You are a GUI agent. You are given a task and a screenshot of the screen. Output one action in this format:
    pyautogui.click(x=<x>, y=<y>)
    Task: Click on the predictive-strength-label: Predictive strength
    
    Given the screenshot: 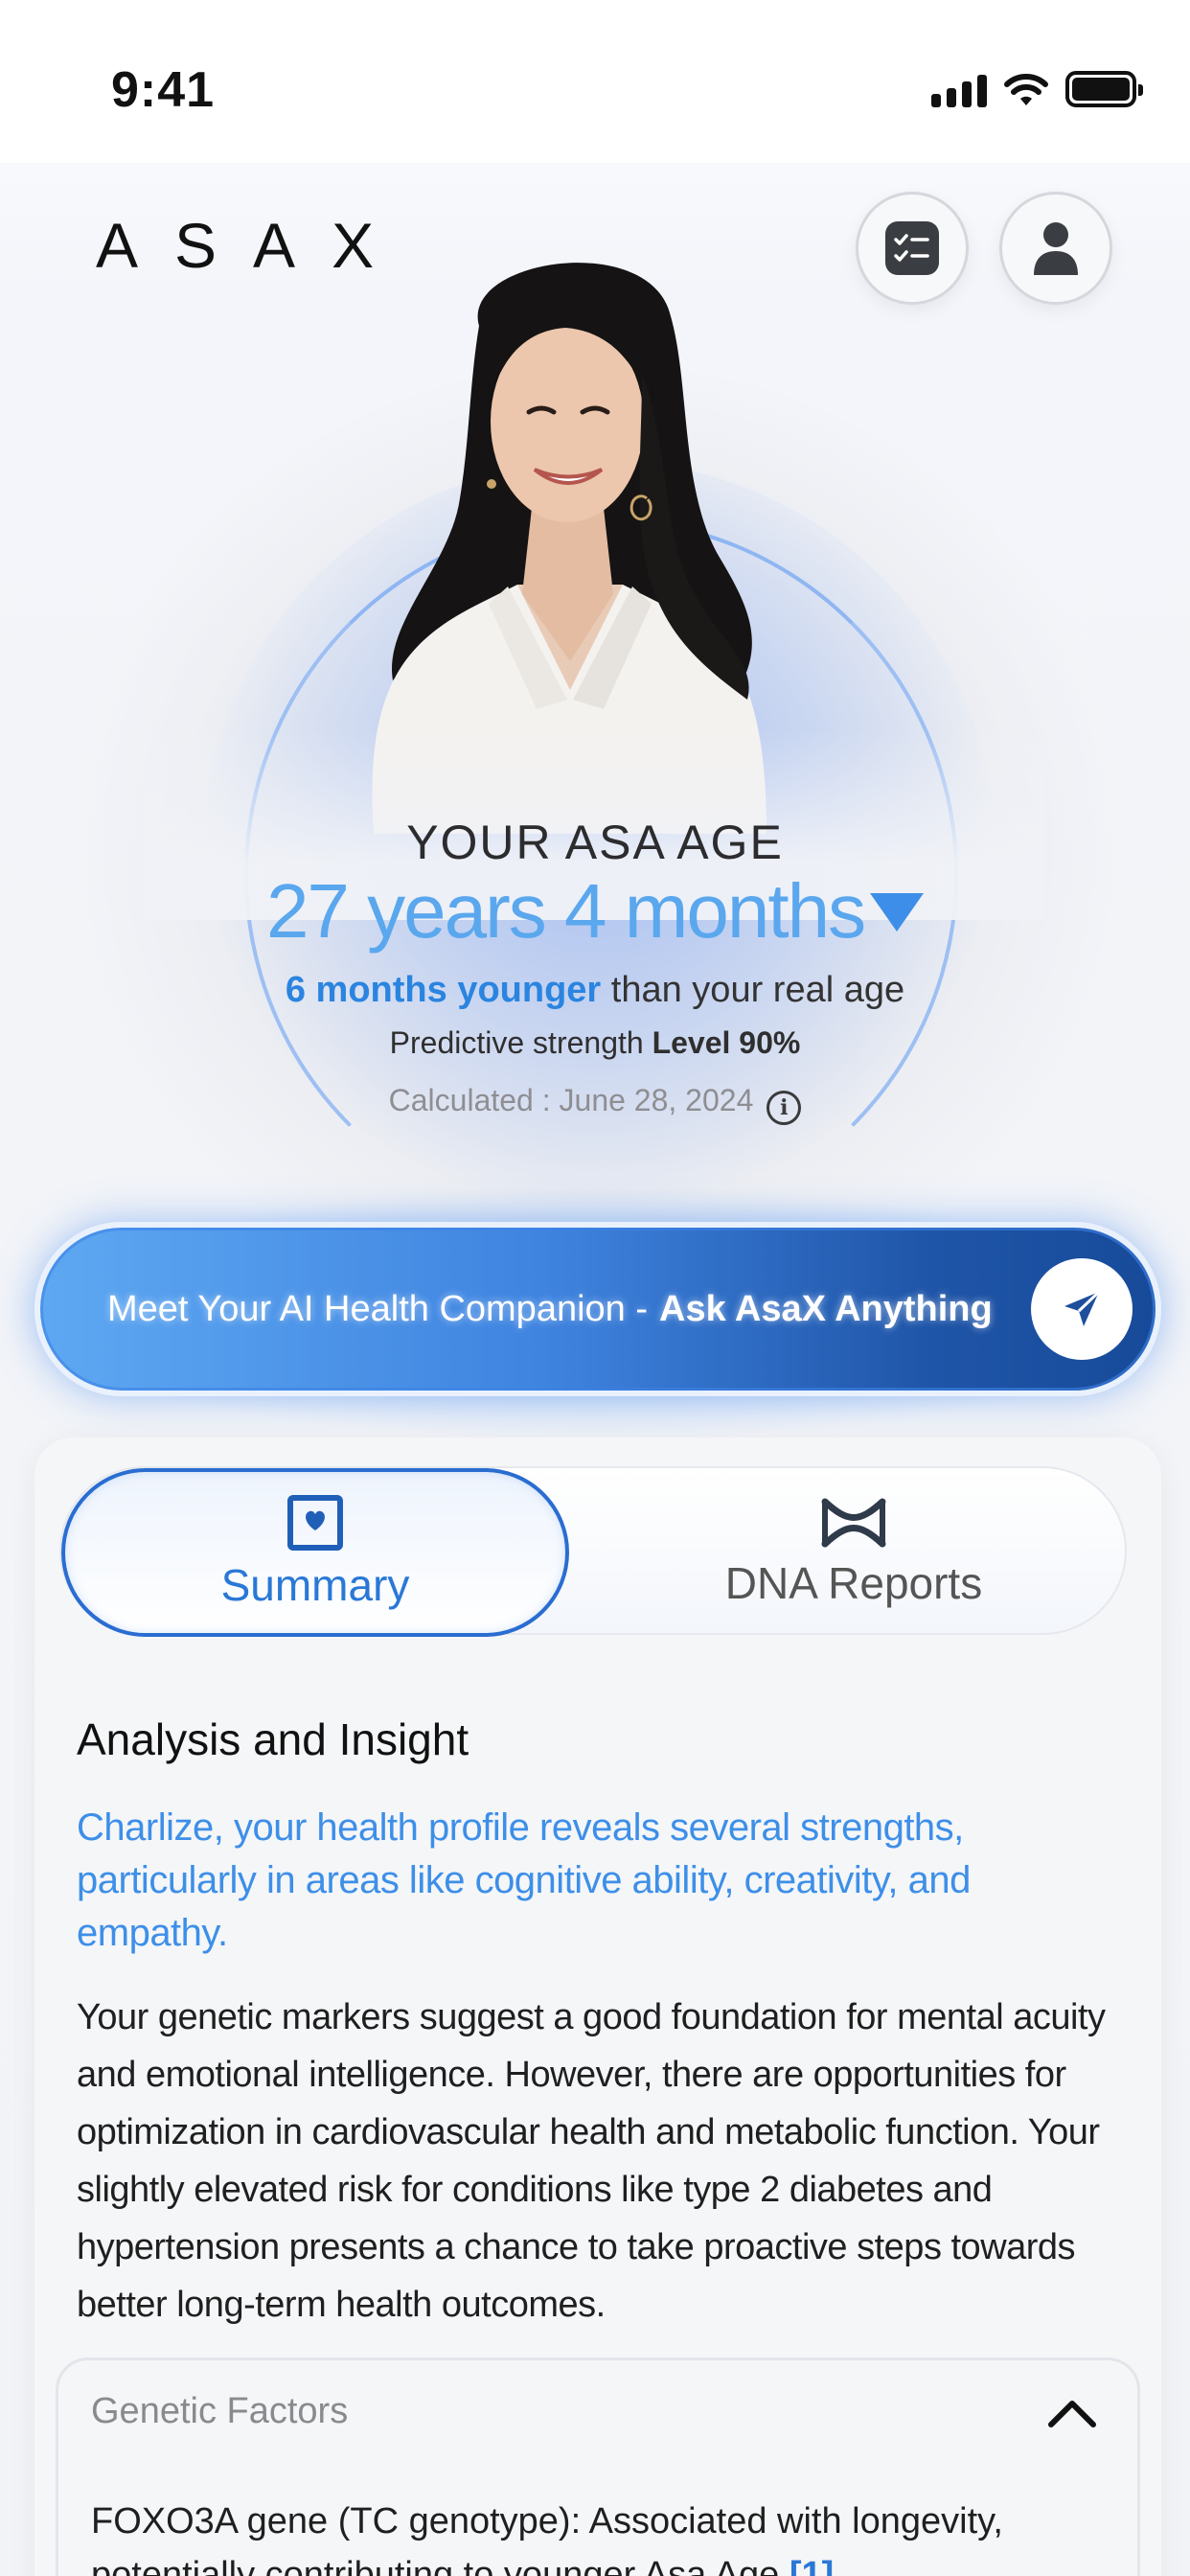 What is the action you would take?
    pyautogui.click(x=521, y=1042)
    